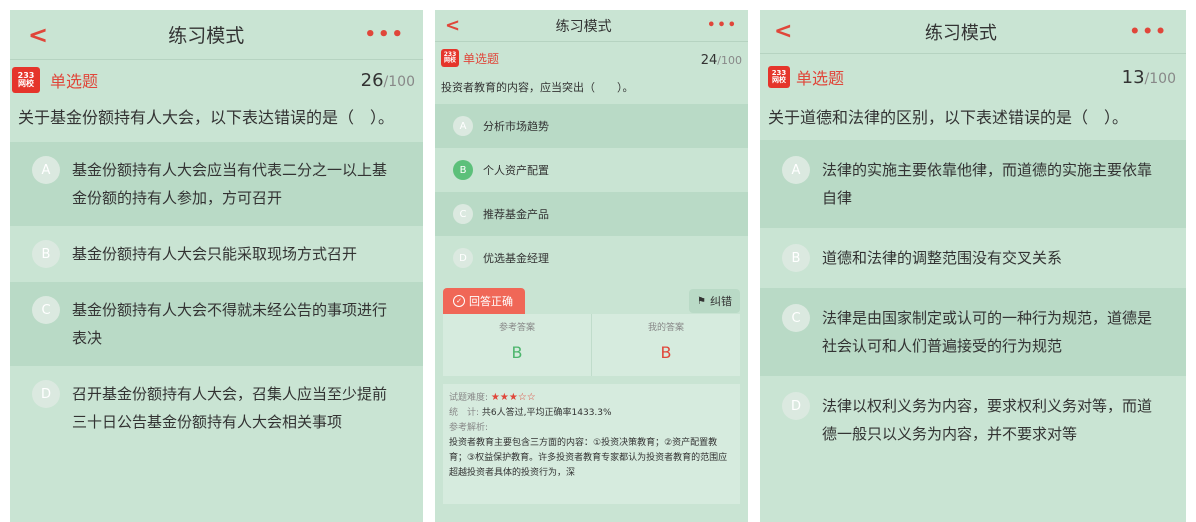 The image size is (1196, 522). Describe the element at coordinates (1148, 77) in the screenshot. I see `question-counter: 13/100` at that location.